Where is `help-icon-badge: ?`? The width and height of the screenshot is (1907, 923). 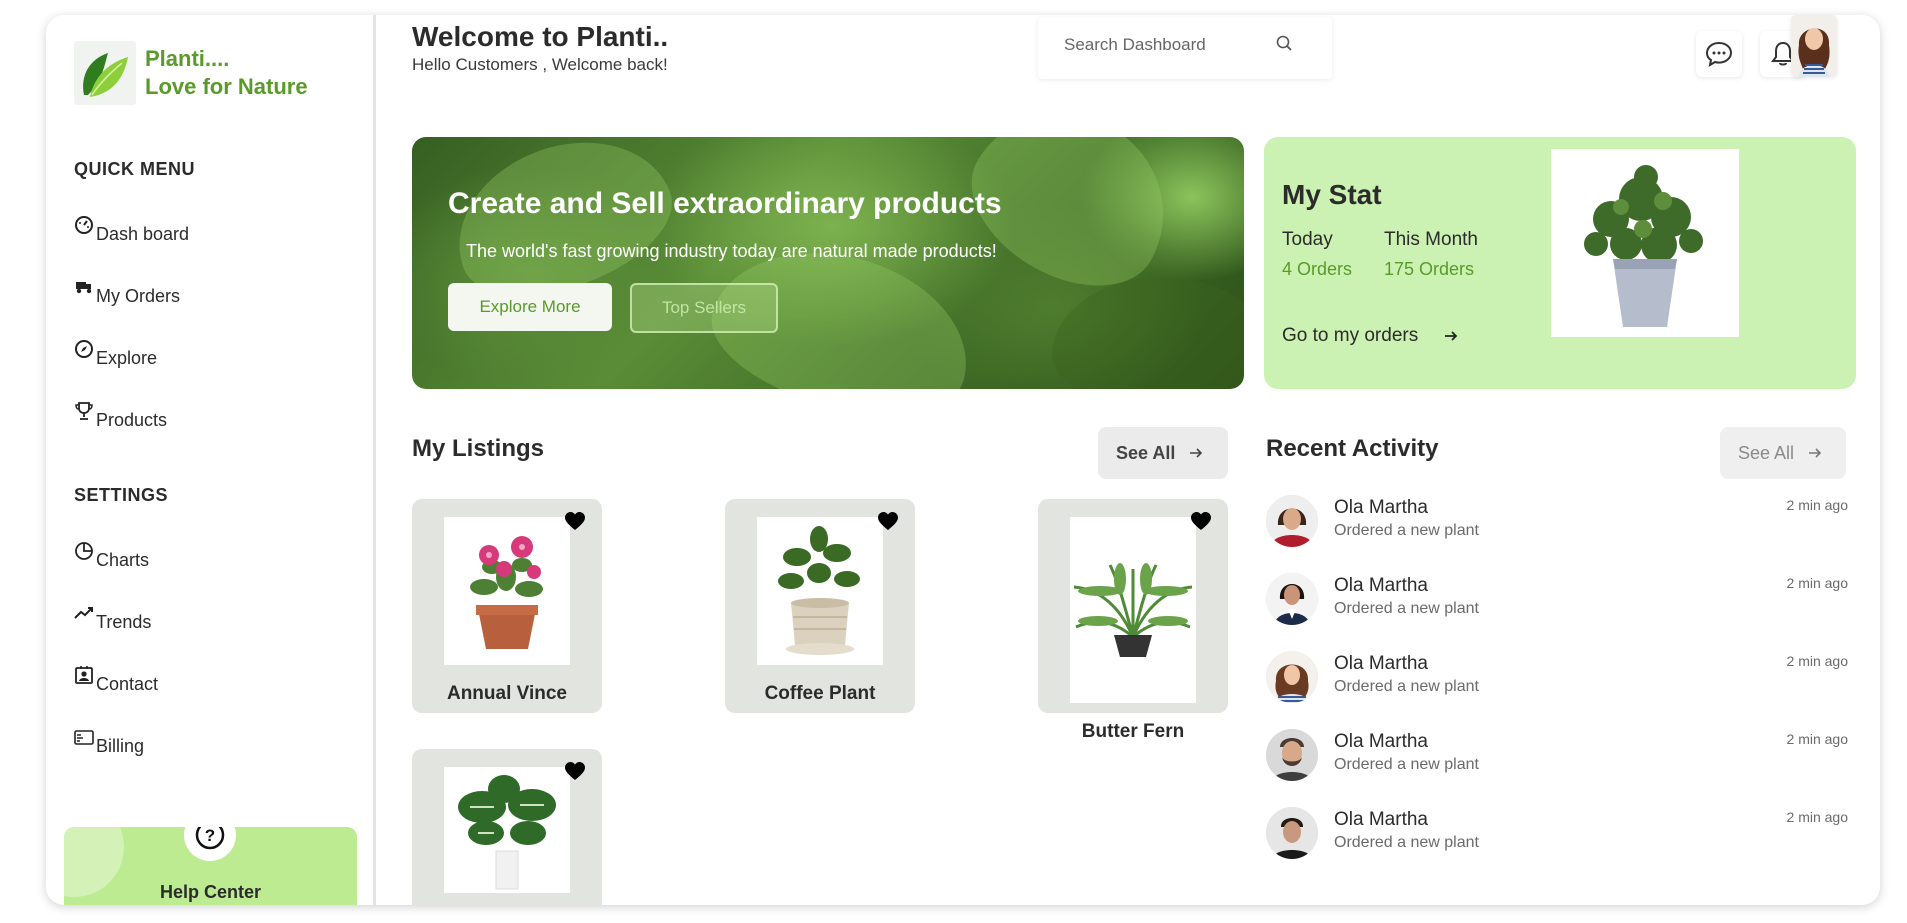 help-icon-badge: ? is located at coordinates (210, 844).